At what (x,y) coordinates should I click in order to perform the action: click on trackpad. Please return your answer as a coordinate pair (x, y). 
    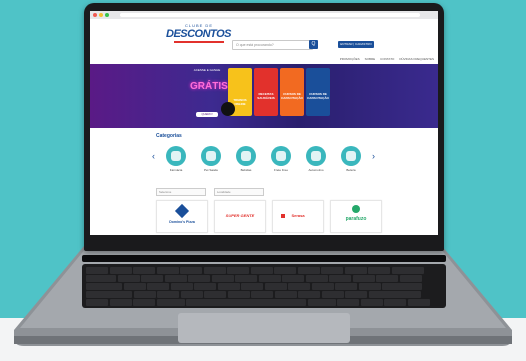
    Looking at the image, I should click on (264, 328).